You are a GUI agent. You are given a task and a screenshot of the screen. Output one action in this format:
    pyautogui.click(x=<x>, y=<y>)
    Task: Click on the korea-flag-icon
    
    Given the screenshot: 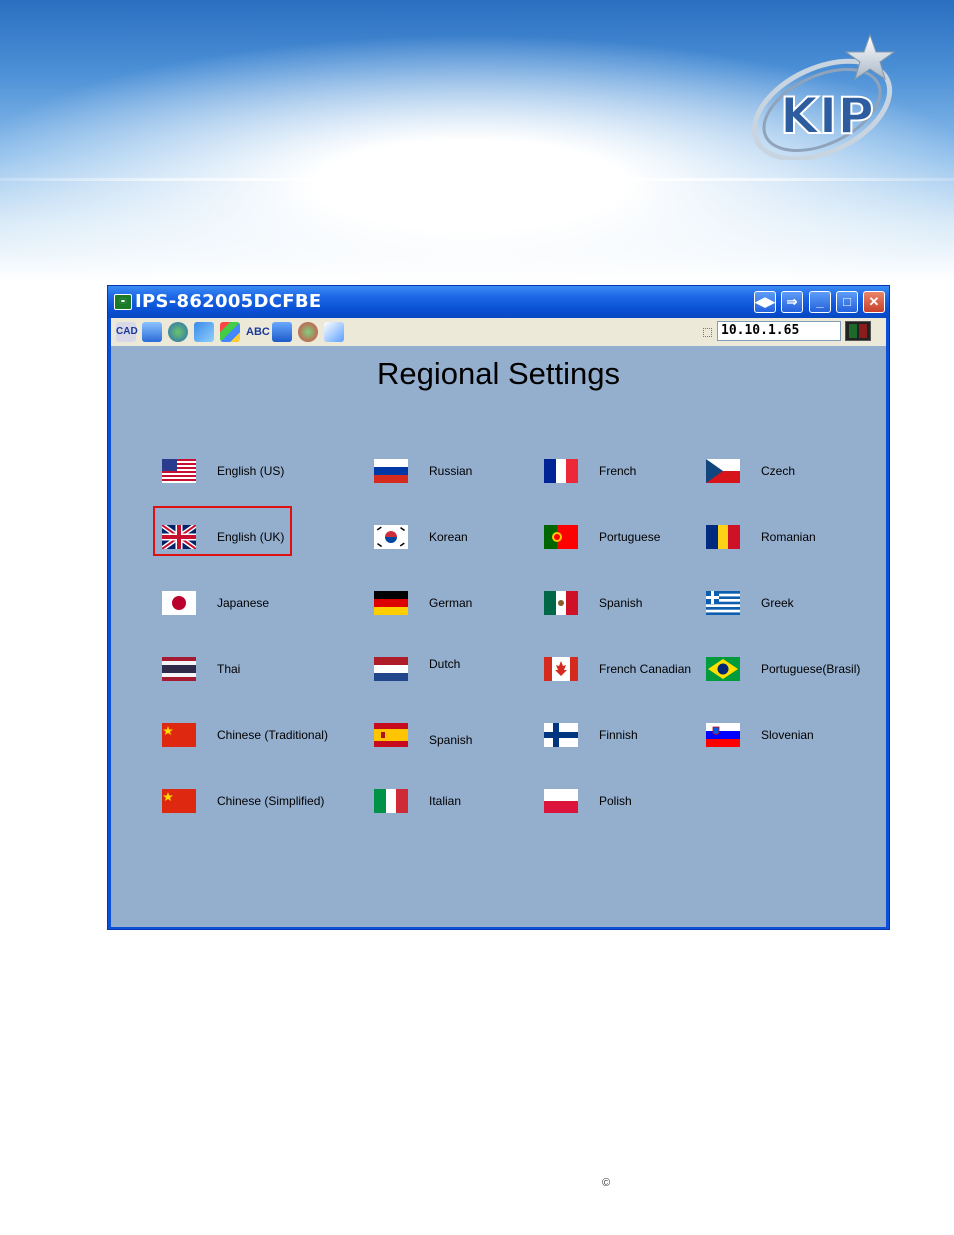 What is the action you would take?
    pyautogui.click(x=391, y=537)
    